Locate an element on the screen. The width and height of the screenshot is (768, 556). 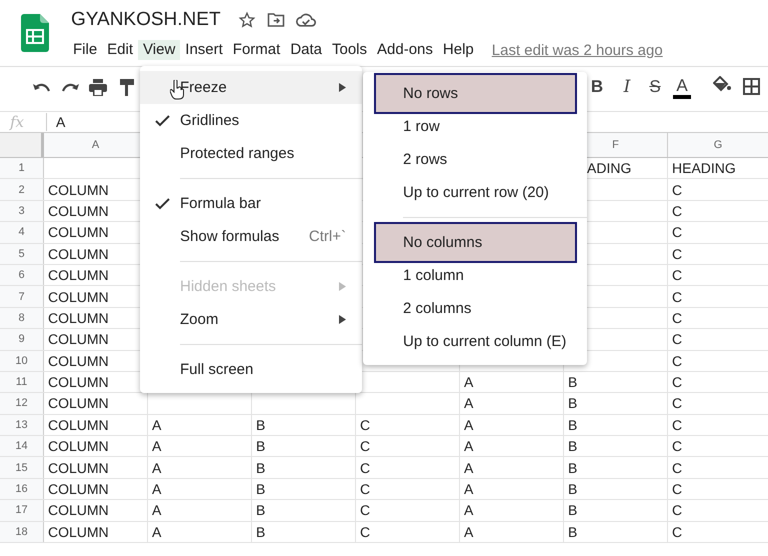
menu-item: File is located at coordinates (85, 50).